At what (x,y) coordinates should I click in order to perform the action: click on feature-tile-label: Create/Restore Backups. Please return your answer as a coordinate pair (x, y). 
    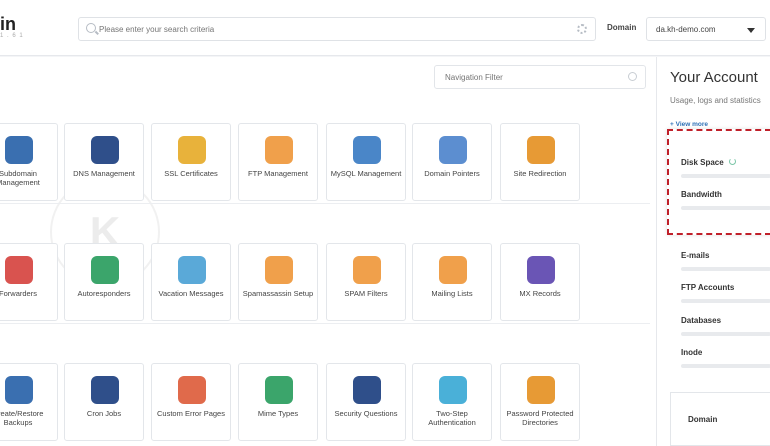
    Looking at the image, I should click on (22, 418).